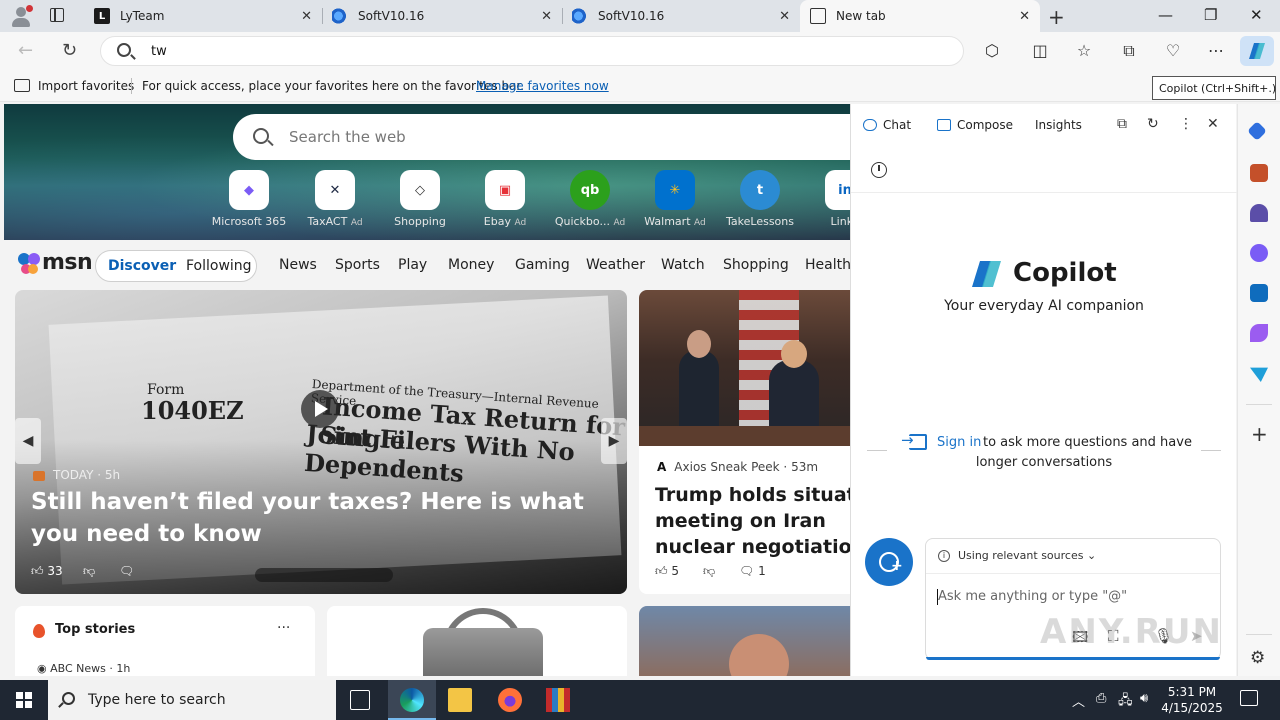 The image size is (1280, 720). I want to click on network-icon: 🖧︎, so click(1125, 702).